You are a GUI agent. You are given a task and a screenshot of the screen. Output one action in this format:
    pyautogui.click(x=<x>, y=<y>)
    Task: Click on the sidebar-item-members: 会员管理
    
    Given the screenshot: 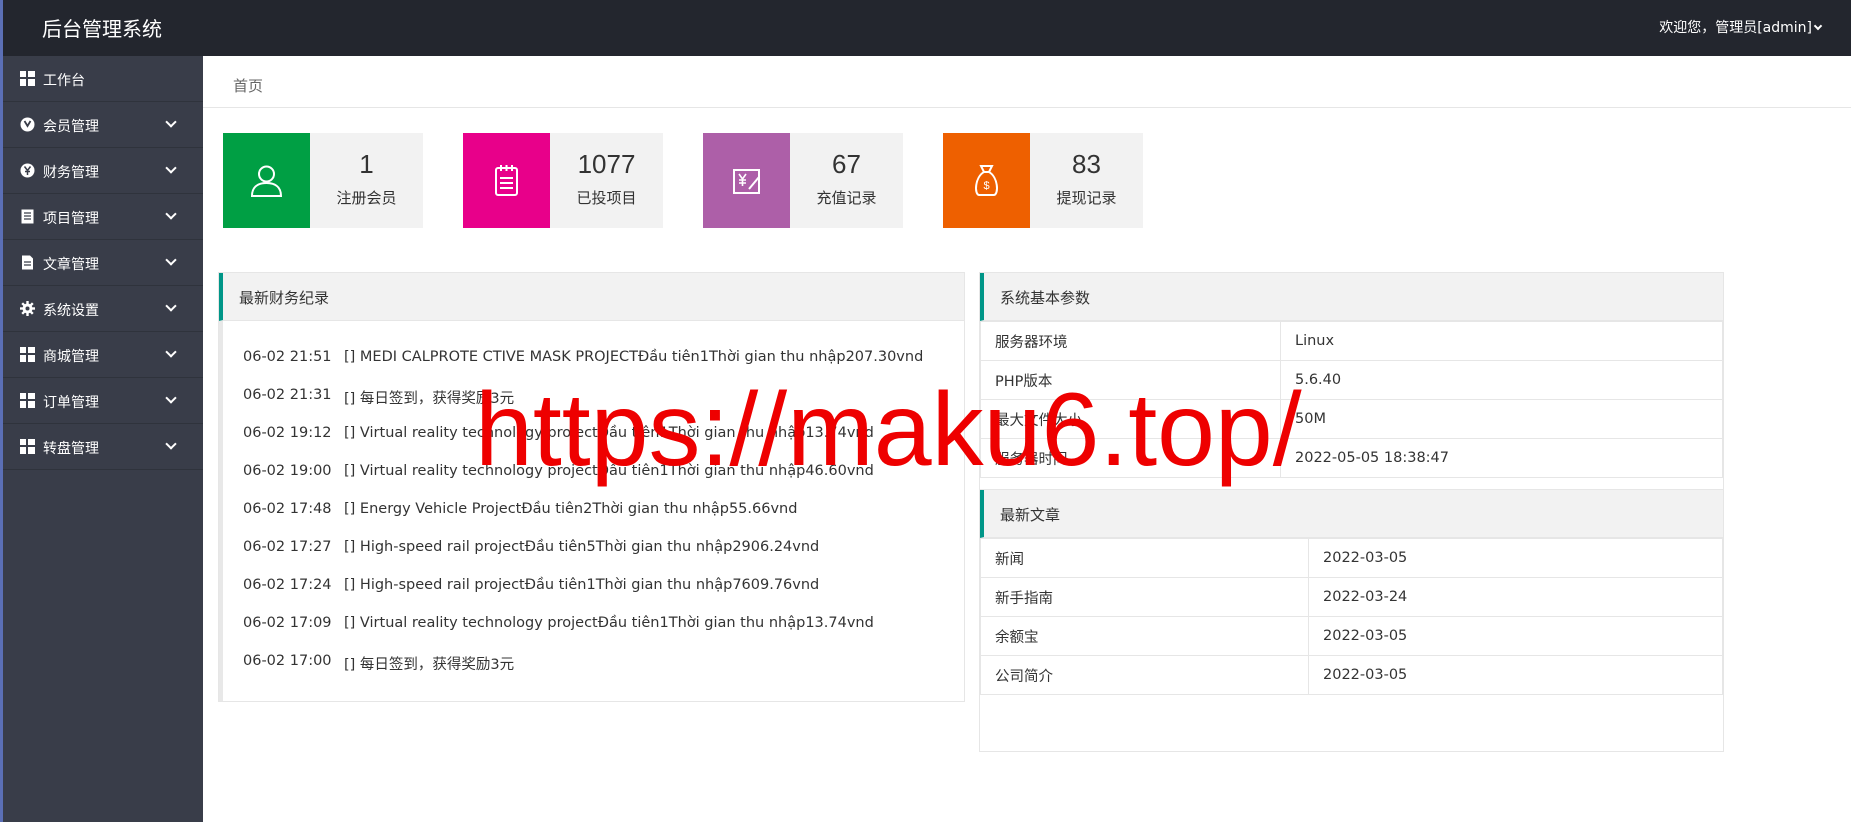 What is the action you would take?
    pyautogui.click(x=101, y=125)
    